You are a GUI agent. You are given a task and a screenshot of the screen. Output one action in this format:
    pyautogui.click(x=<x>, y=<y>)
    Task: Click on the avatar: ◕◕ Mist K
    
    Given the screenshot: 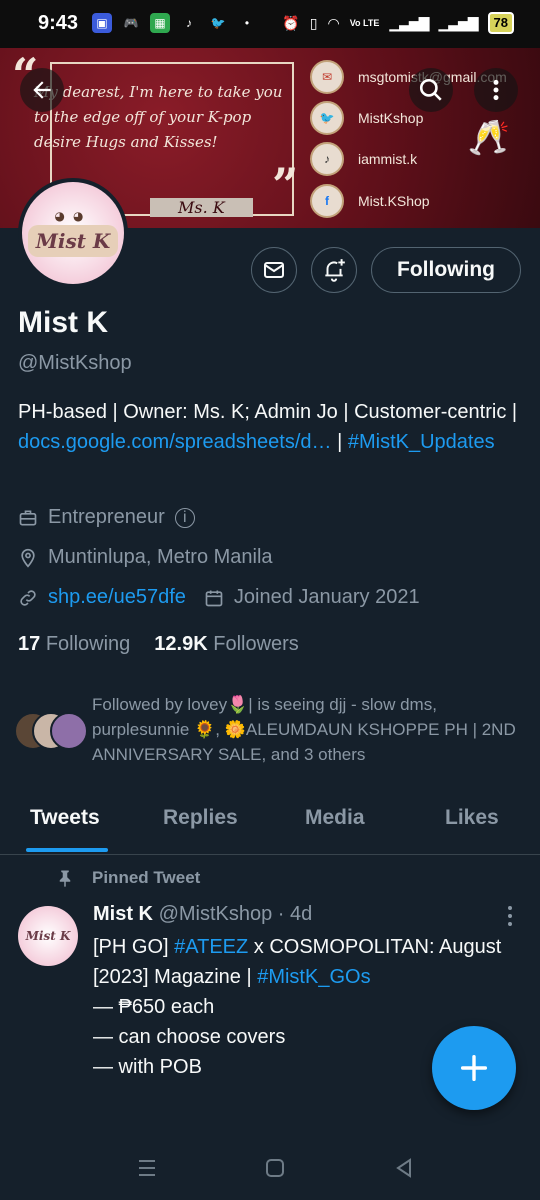 What is the action you would take?
    pyautogui.click(x=73, y=233)
    